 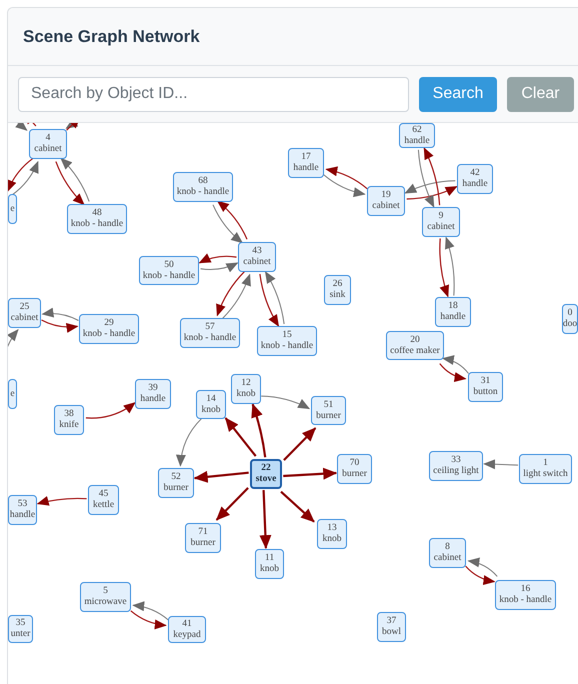 I want to click on graph-node: 1 light switch, so click(x=545, y=469).